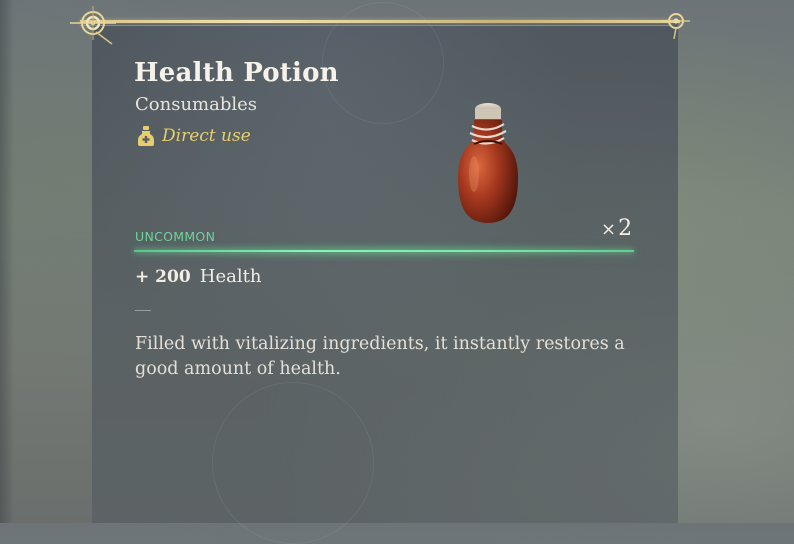 This screenshot has width=794, height=544. Describe the element at coordinates (7, 261) in the screenshot. I see `background-shade` at that location.